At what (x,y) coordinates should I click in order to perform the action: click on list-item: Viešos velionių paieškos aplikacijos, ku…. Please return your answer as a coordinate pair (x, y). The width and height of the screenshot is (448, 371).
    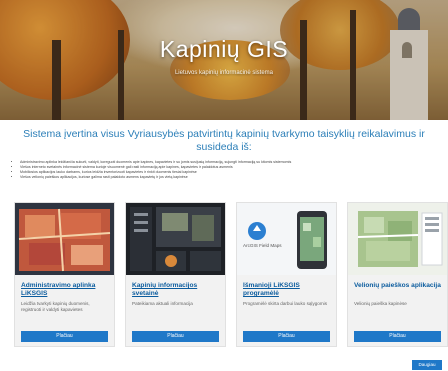
    Looking at the image, I should click on (230, 177).